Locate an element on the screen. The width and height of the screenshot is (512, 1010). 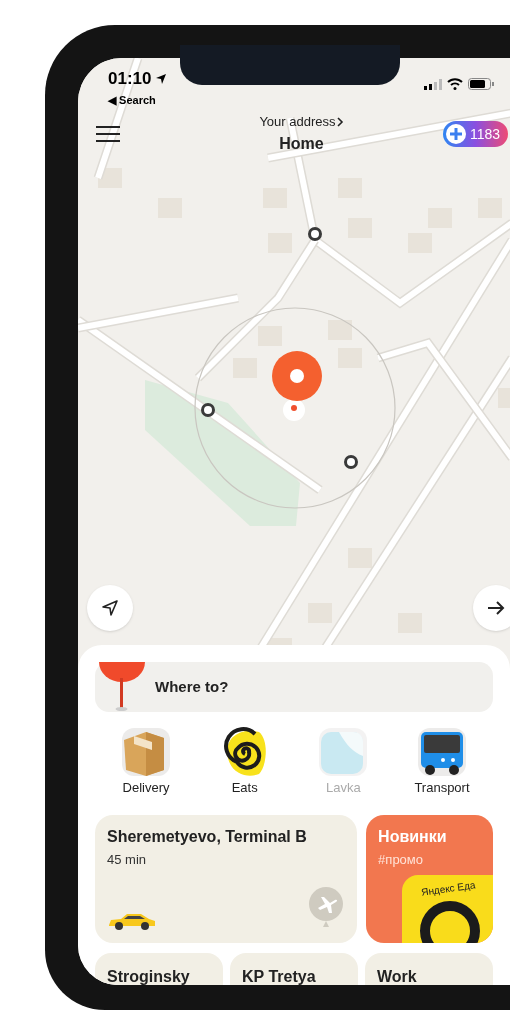
destination-field: Where to? is located at coordinates (294, 687).